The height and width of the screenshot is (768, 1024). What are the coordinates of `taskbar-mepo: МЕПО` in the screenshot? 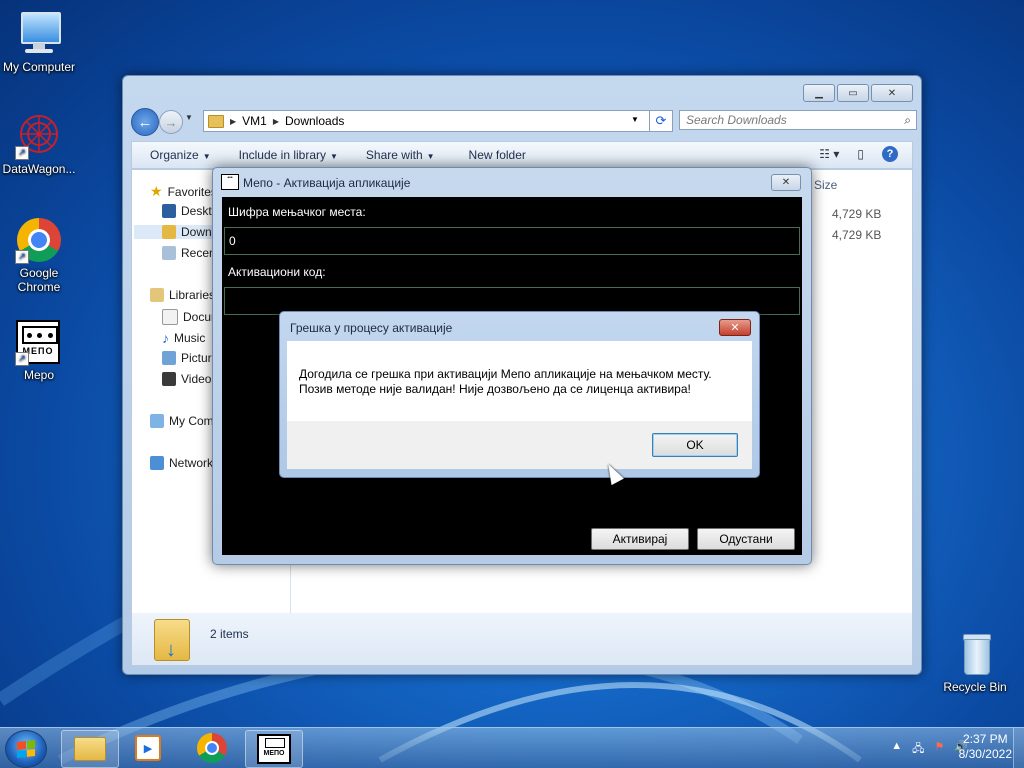 It's located at (274, 749).